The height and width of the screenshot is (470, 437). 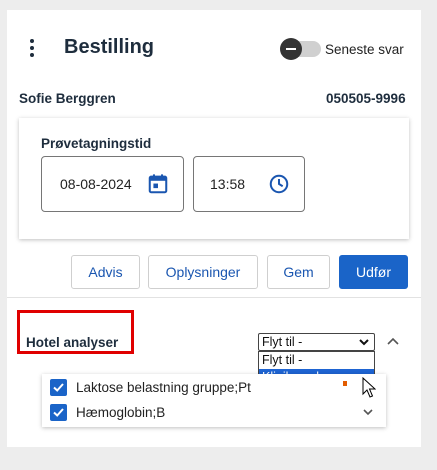 I want to click on advis-button: Advis, so click(x=105, y=272).